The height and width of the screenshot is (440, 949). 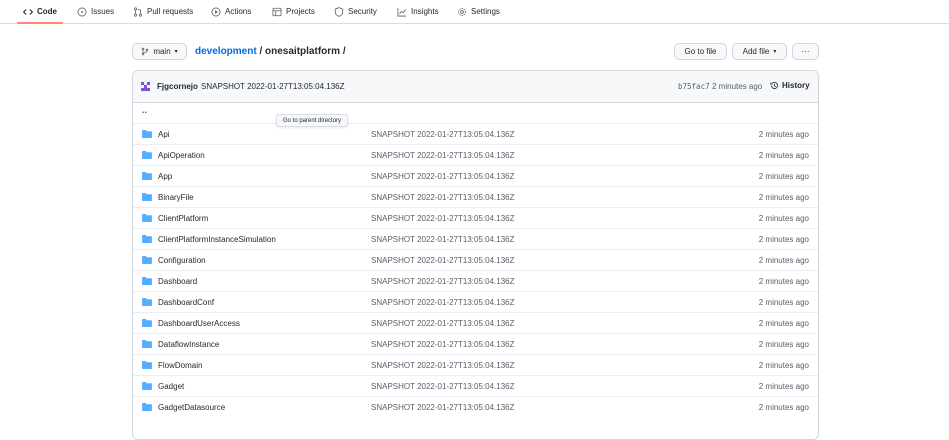 I want to click on tab-pull-requests: Pull requests, so click(x=163, y=11).